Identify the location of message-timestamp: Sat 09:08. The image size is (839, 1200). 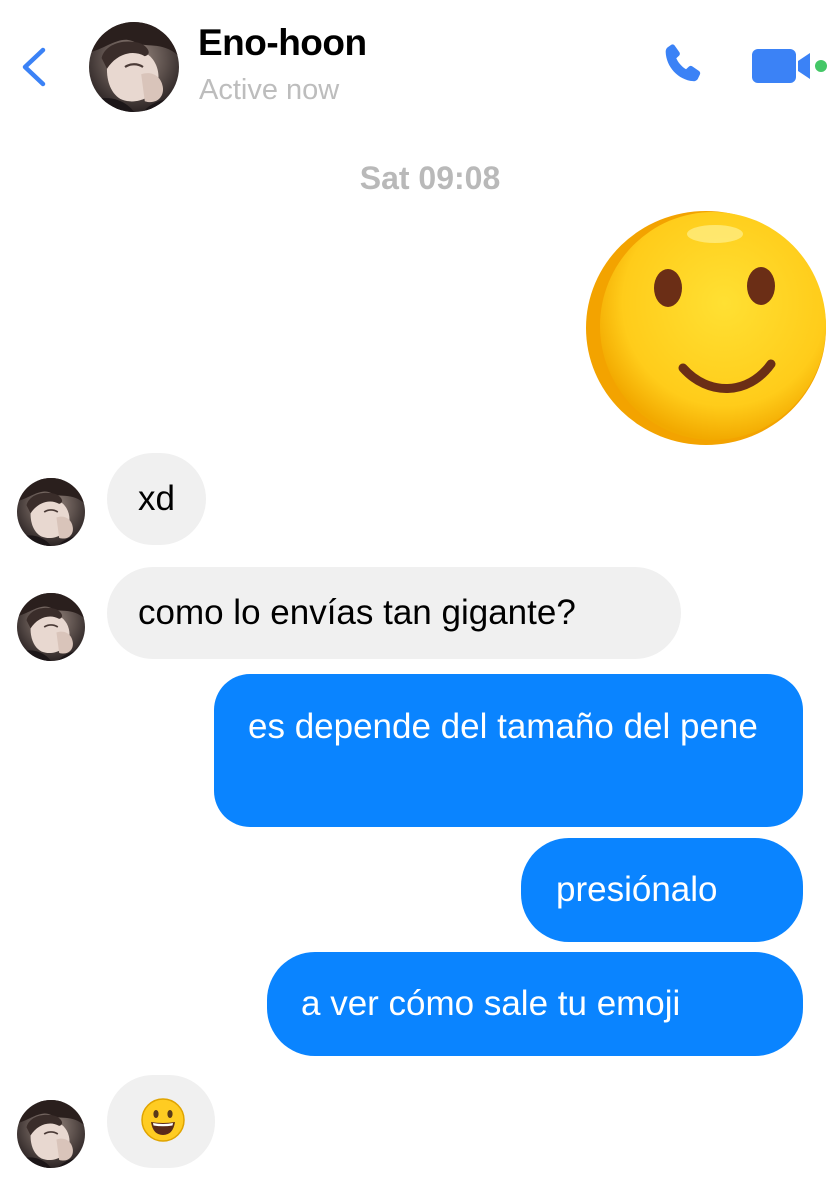
(430, 178).